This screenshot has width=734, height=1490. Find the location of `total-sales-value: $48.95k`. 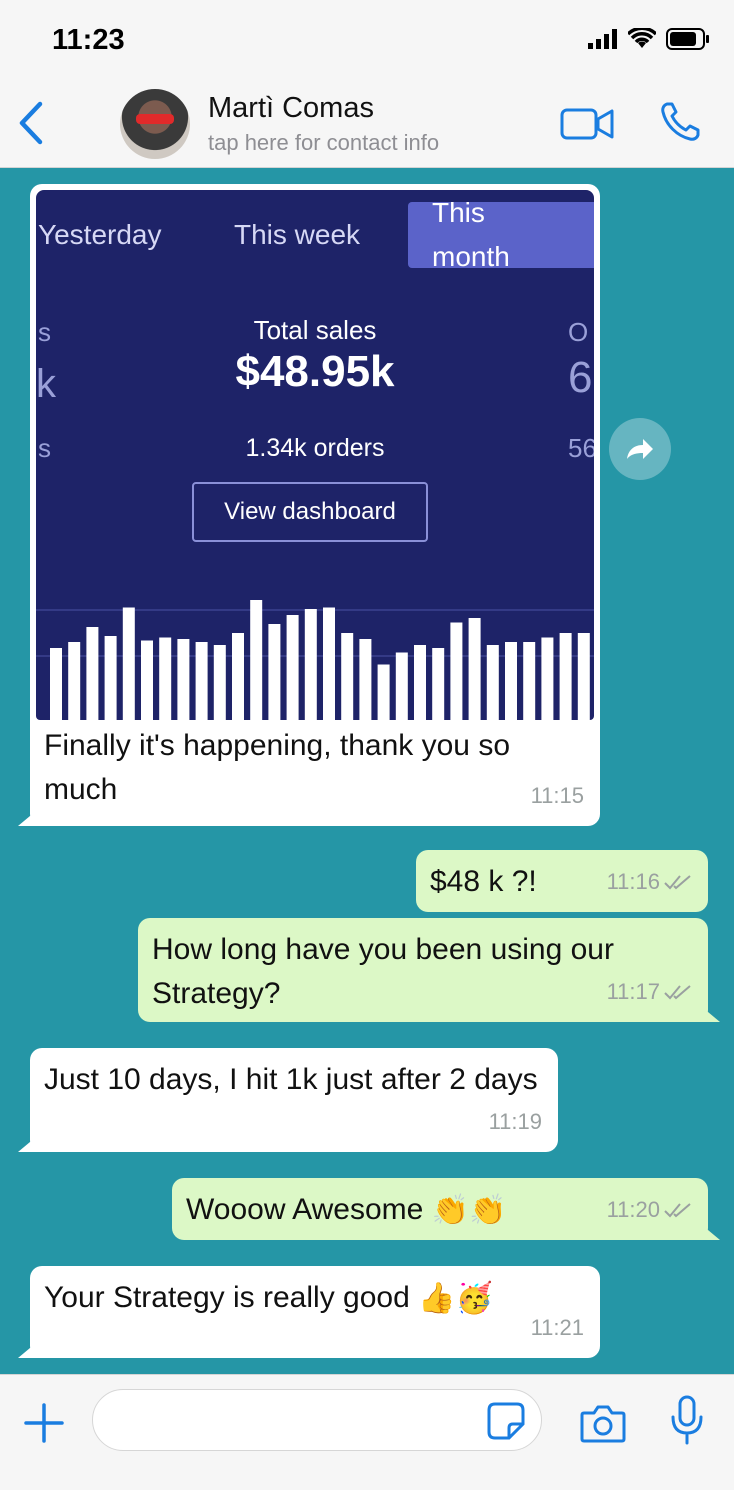

total-sales-value: $48.95k is located at coordinates (315, 371).